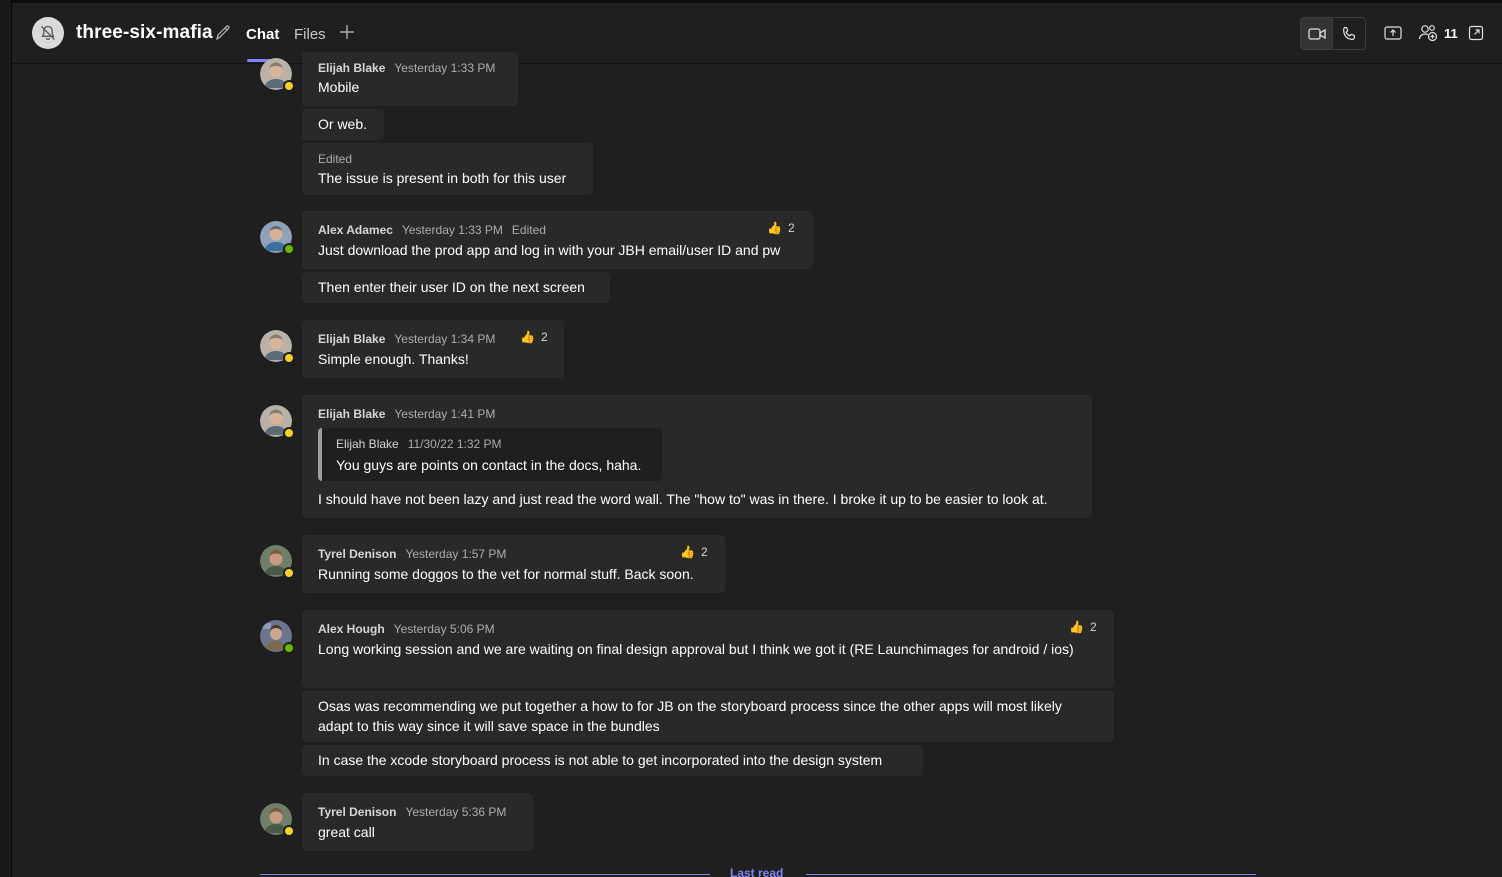 This screenshot has height=877, width=1502. What do you see at coordinates (454, 444) in the screenshot?
I see `quote-timestamp: 11/30/22 1:32 PM` at bounding box center [454, 444].